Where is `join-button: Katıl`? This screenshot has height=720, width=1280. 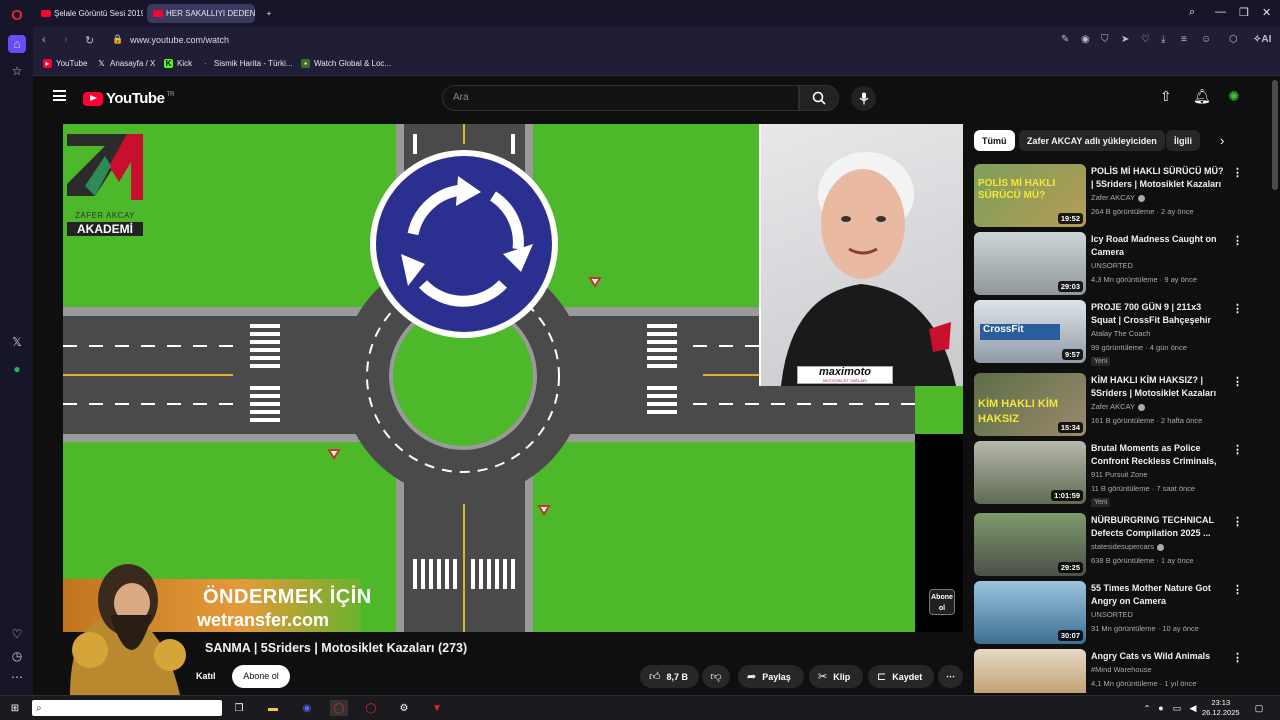
join-button: Katıl is located at coordinates (206, 676).